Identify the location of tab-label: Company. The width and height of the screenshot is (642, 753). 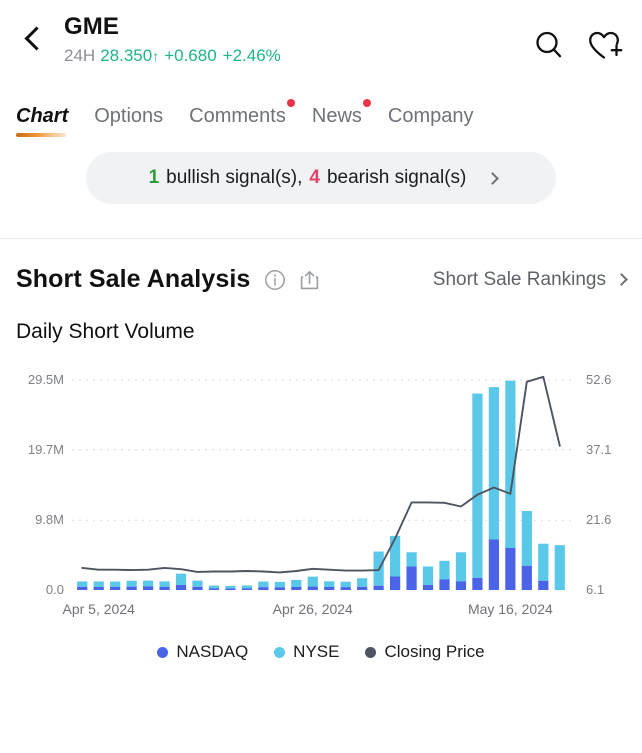
(430, 116).